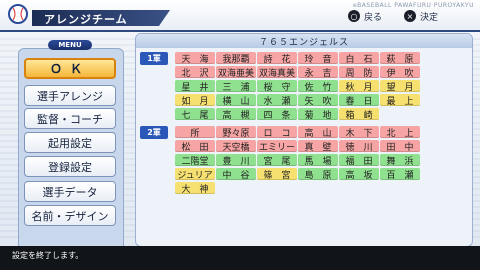  Describe the element at coordinates (70, 166) in the screenshot. I see `menu-item: 登録設定` at that location.